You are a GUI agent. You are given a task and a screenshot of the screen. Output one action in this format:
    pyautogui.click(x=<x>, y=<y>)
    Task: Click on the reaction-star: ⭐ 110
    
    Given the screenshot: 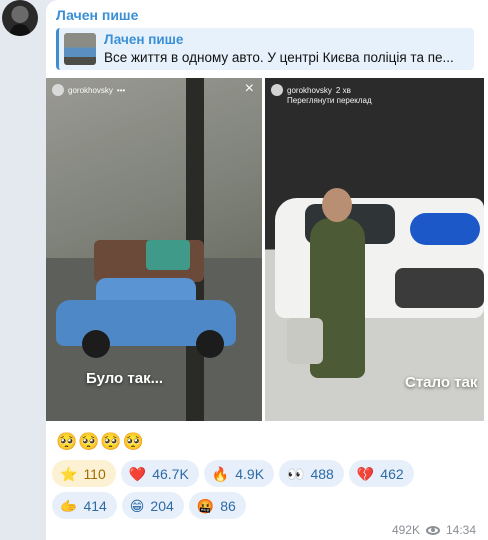 What is the action you would take?
    pyautogui.click(x=84, y=473)
    